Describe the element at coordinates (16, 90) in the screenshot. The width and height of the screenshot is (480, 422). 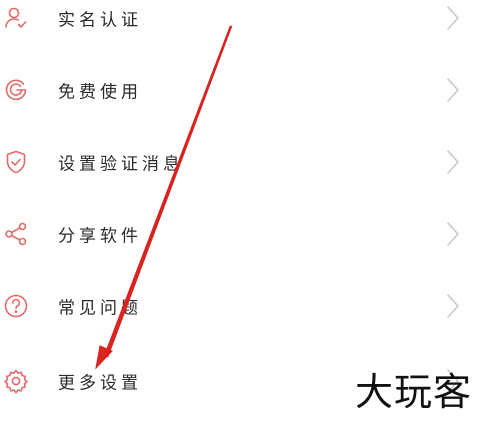
I see `g-badge-icon` at that location.